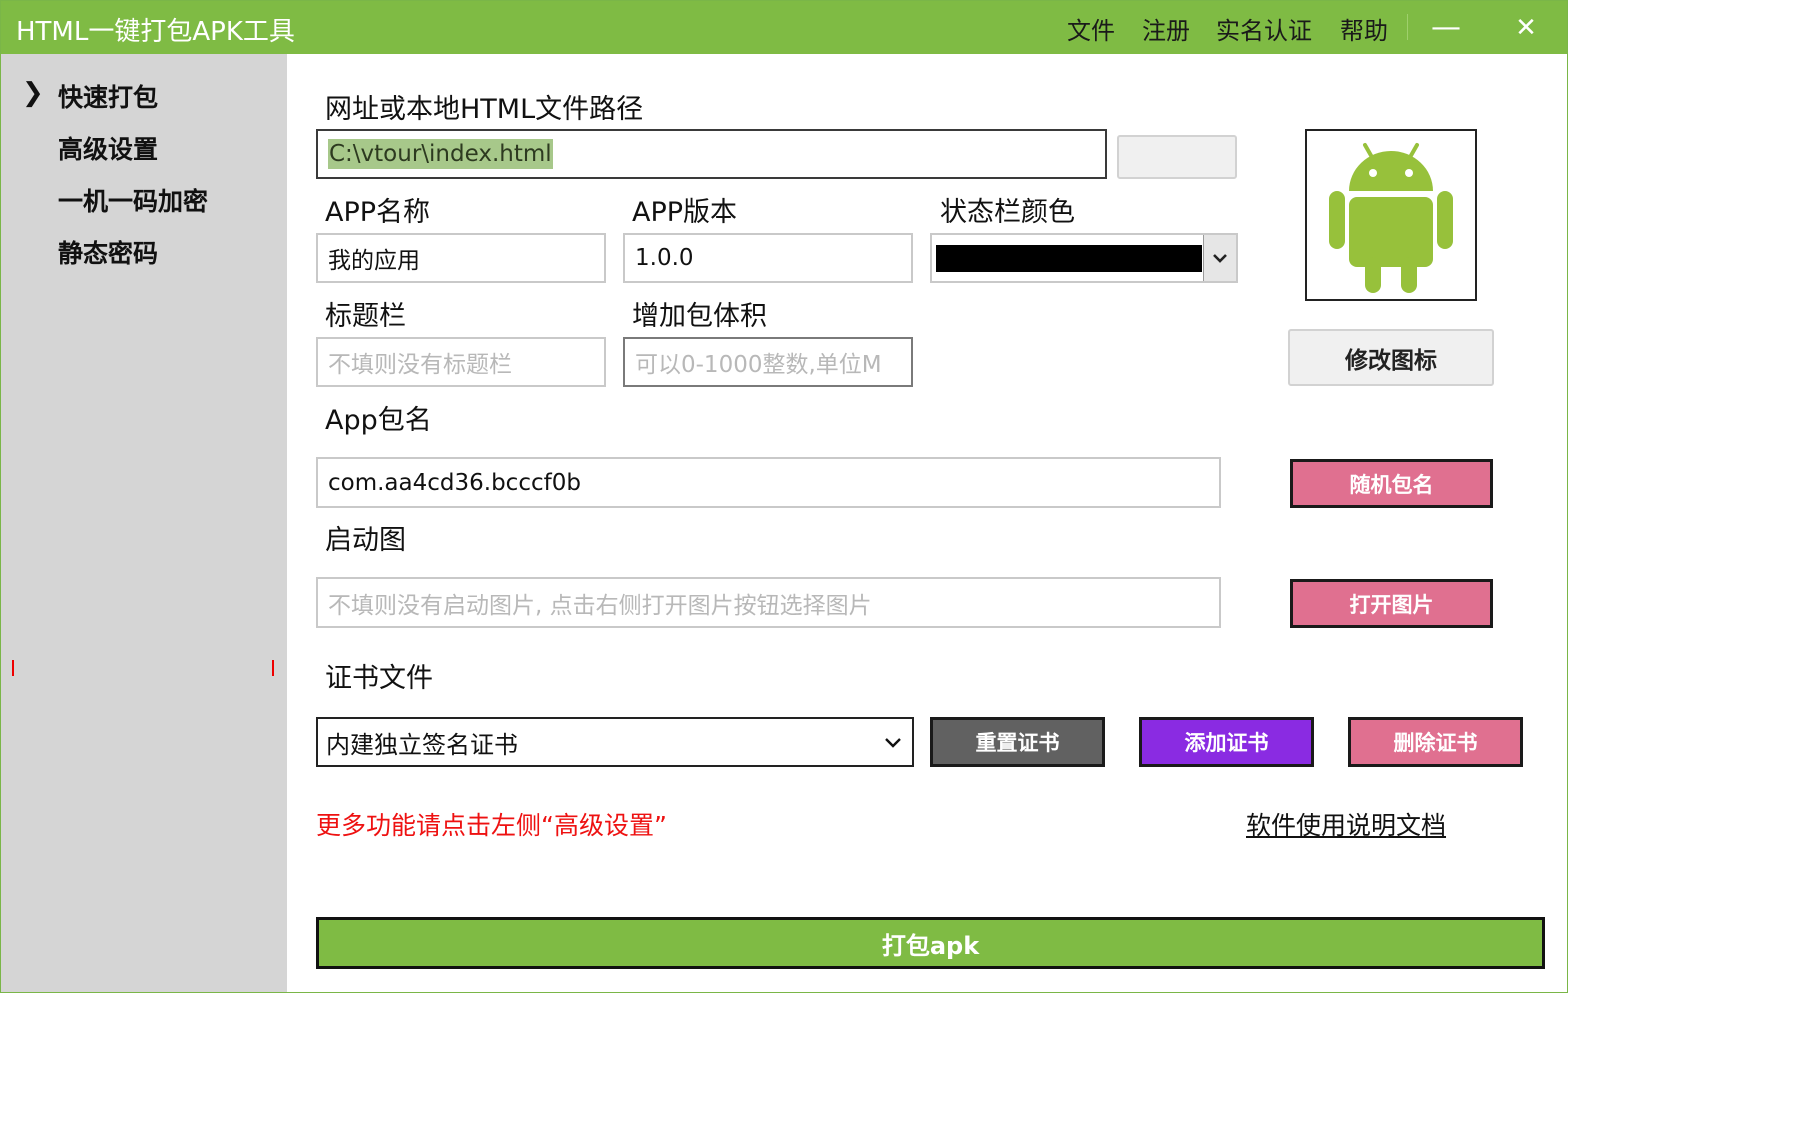 Image resolution: width=1800 pixels, height=1140 pixels. I want to click on path-value: C:\vtour\index.html, so click(440, 154).